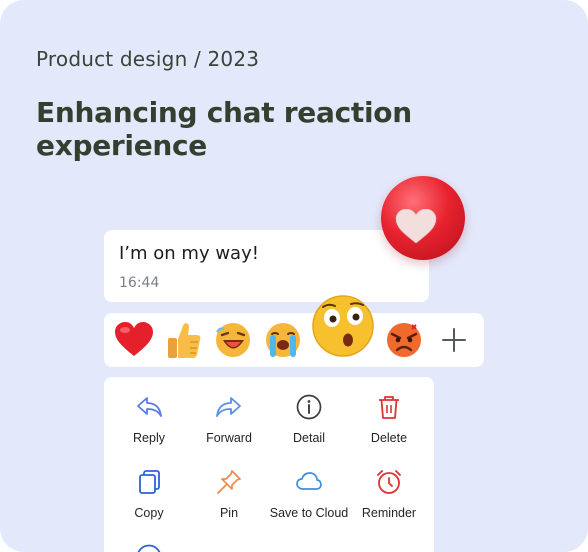 The image size is (588, 552). What do you see at coordinates (149, 438) in the screenshot?
I see `menu-item-label: Reply` at bounding box center [149, 438].